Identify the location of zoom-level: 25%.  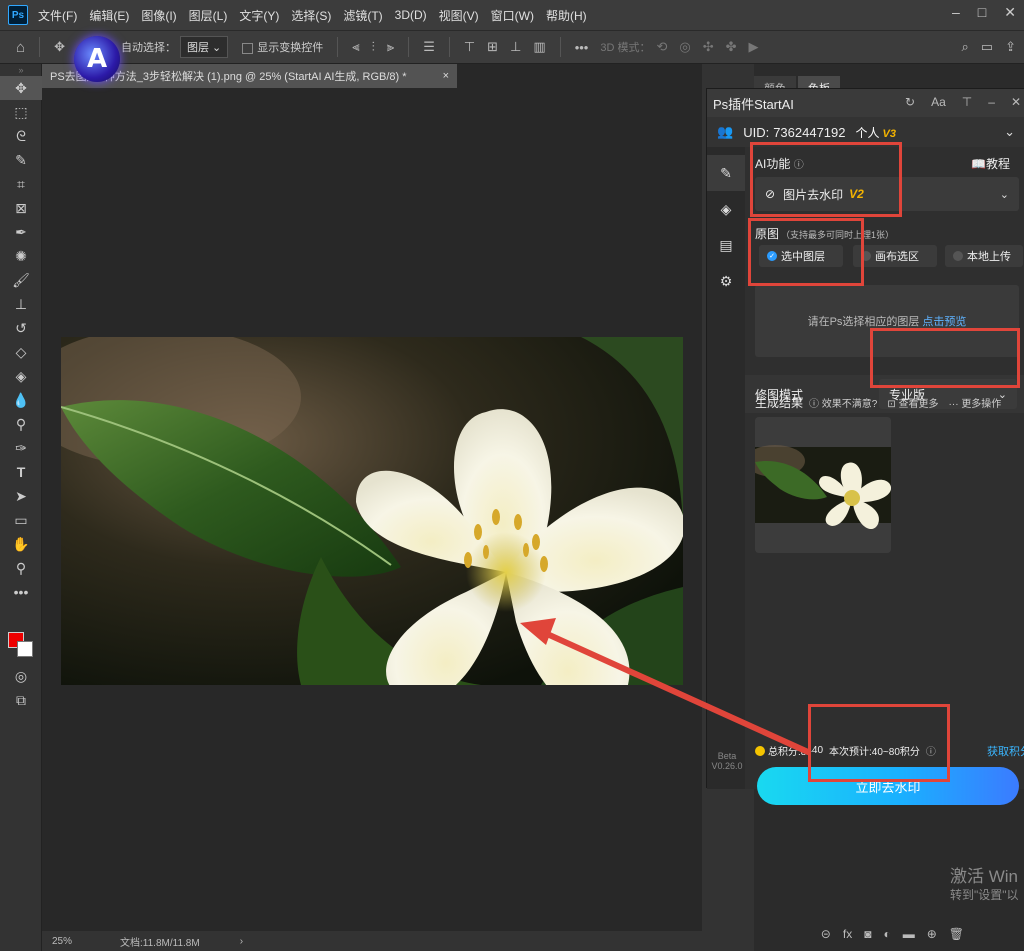
(62, 941).